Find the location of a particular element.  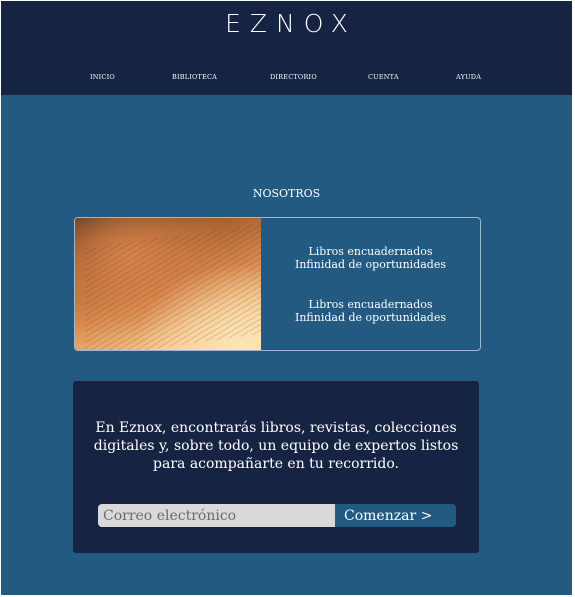

nav-link-biblioteca: BIBLIOTECA is located at coordinates (194, 77).